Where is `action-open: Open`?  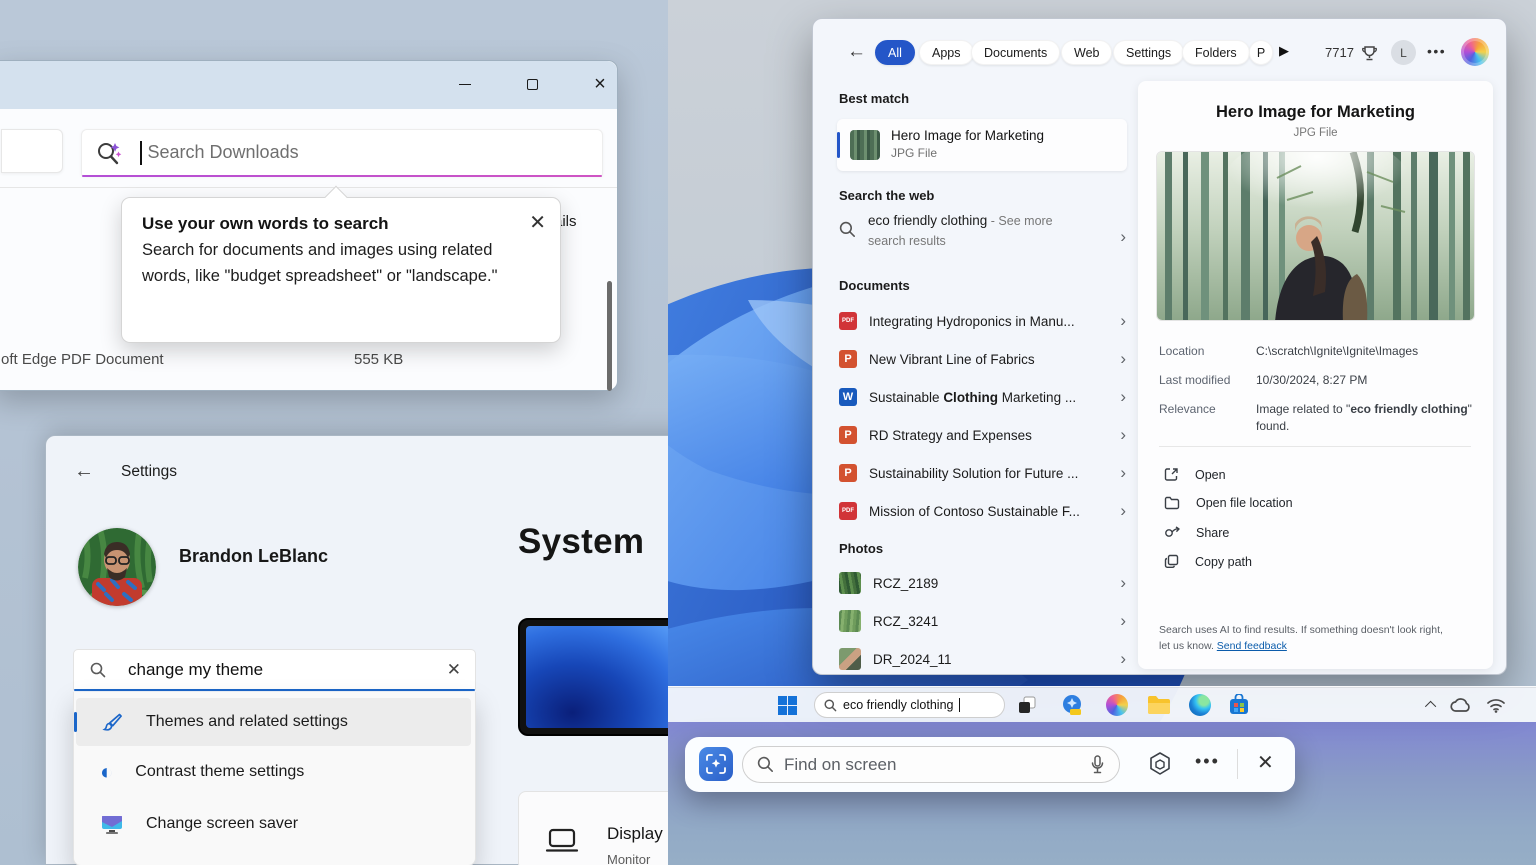 action-open: Open is located at coordinates (1195, 474).